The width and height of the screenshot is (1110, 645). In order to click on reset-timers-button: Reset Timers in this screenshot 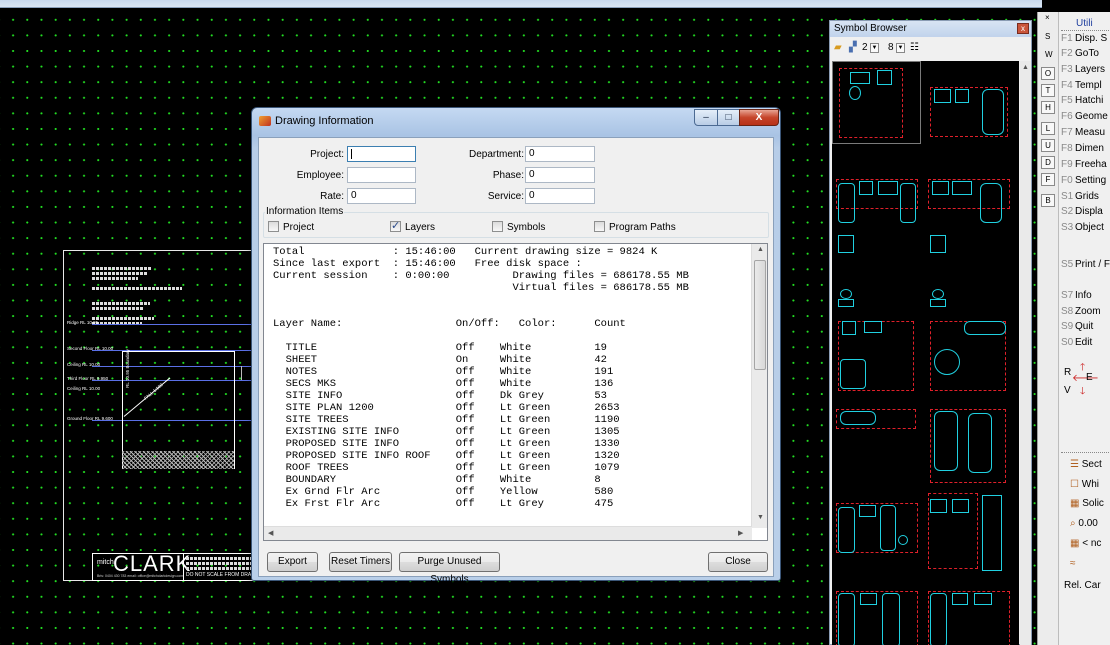, I will do `click(360, 562)`.